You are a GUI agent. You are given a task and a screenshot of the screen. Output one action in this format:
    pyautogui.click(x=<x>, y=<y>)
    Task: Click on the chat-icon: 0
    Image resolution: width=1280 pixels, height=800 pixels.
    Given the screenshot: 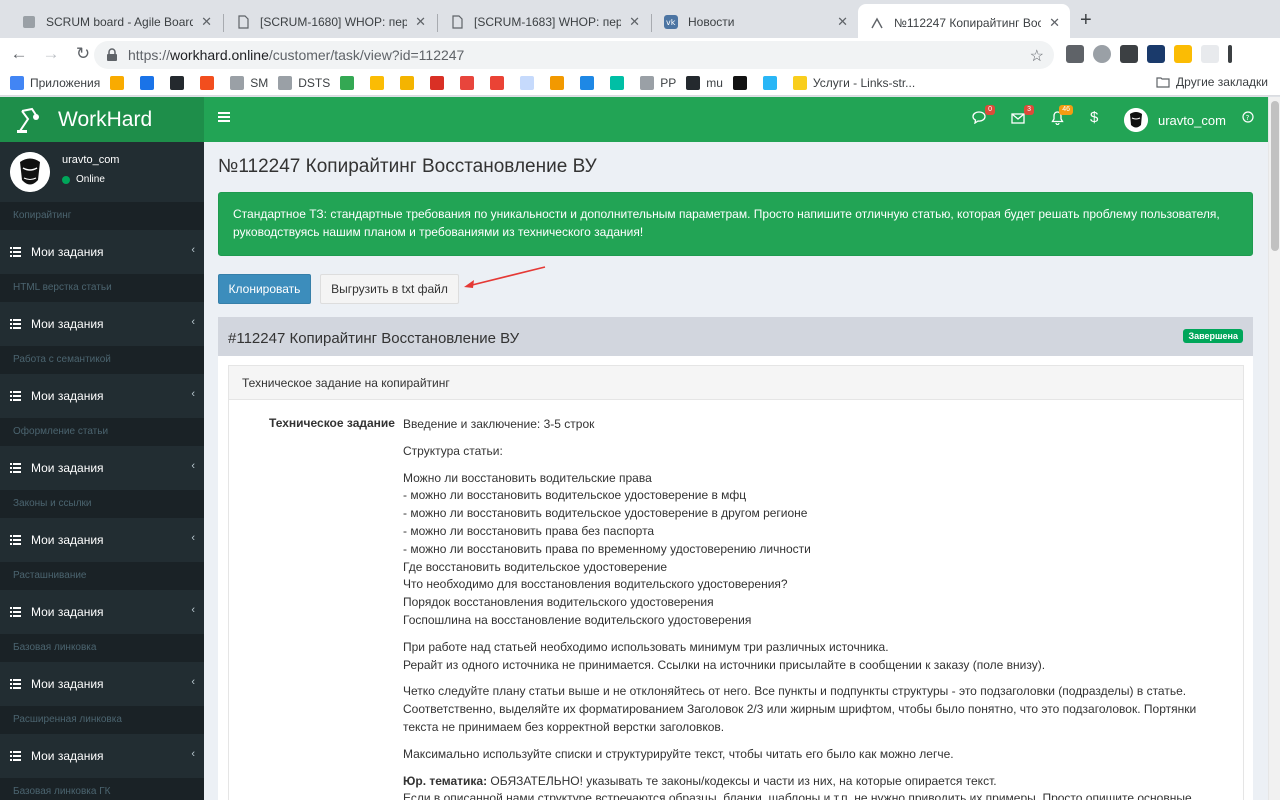 What is the action you would take?
    pyautogui.click(x=983, y=116)
    